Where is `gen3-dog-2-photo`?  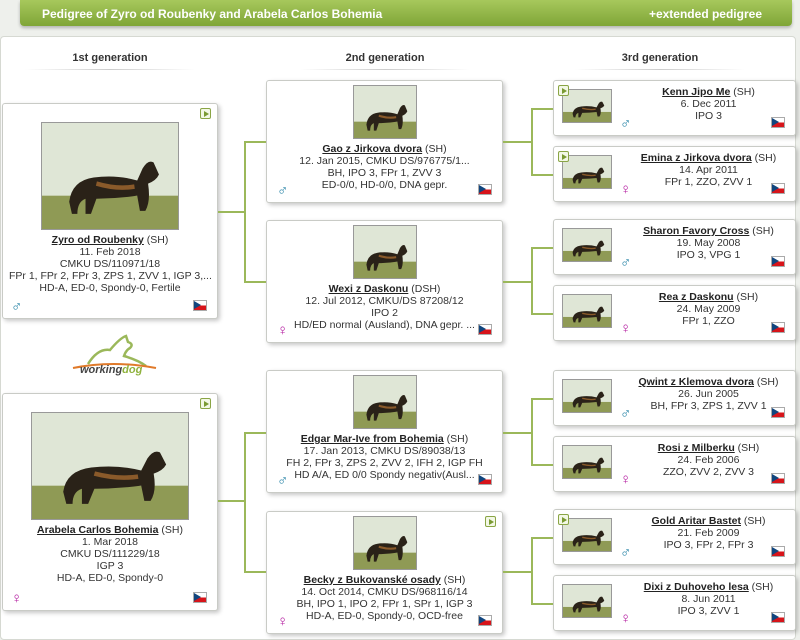
gen3-dog-2-photo is located at coordinates (587, 172).